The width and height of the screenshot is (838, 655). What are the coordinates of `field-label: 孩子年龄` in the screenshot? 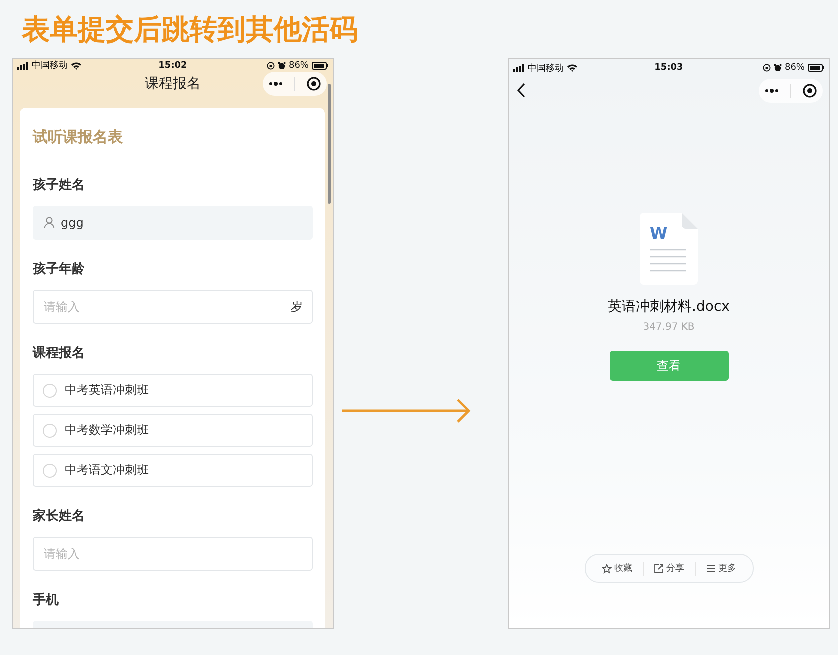 It's located at (59, 269).